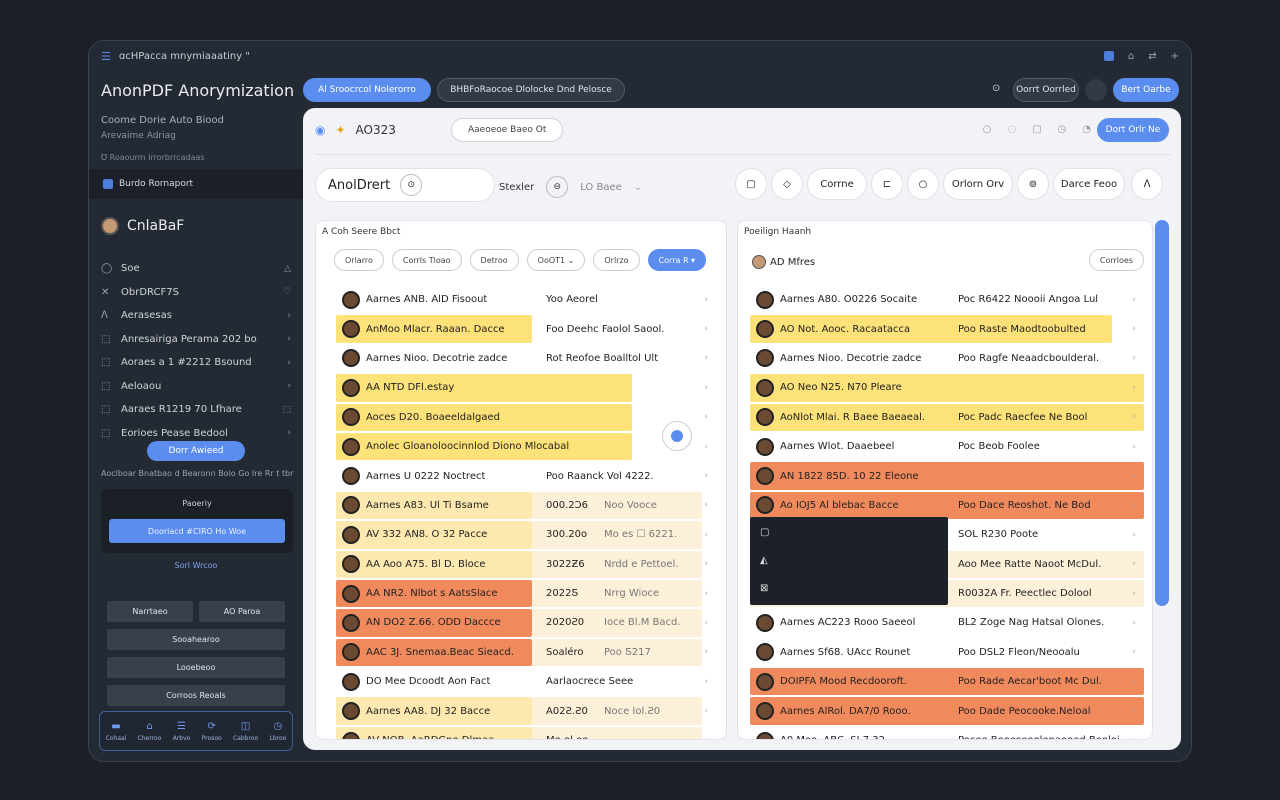 The width and height of the screenshot is (1280, 800). Describe the element at coordinates (150, 611) in the screenshot. I see `grid-button: Narrtaeo` at that location.